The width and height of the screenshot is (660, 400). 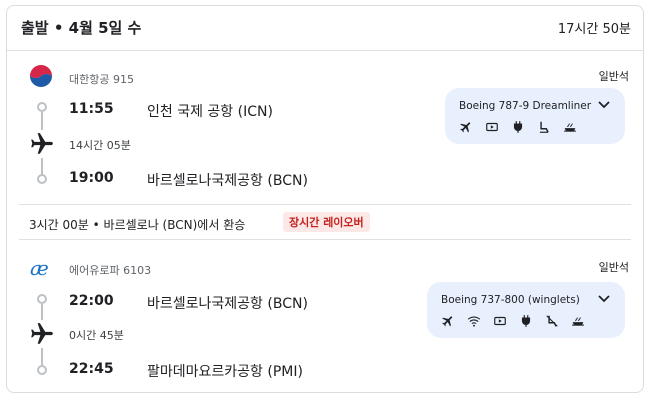 I want to click on korean-air-logo-icon, so click(x=41, y=76).